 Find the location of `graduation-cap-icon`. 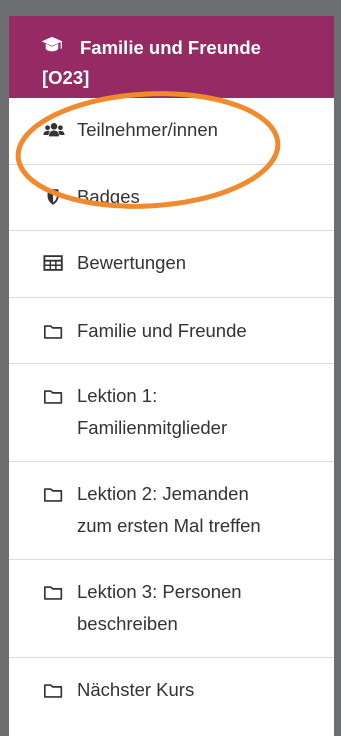

graduation-cap-icon is located at coordinates (52, 44).